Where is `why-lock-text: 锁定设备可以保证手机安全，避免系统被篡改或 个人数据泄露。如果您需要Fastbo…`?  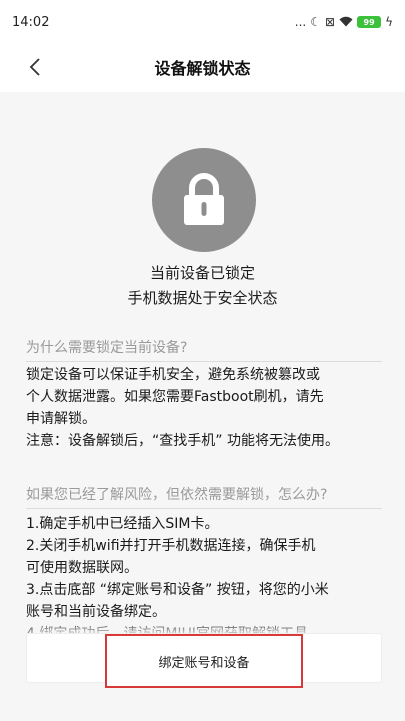
why-lock-text: 锁定设备可以保证手机安全，避免系统被篡改或 个人数据泄露。如果您需要Fastbo… is located at coordinates (205, 408).